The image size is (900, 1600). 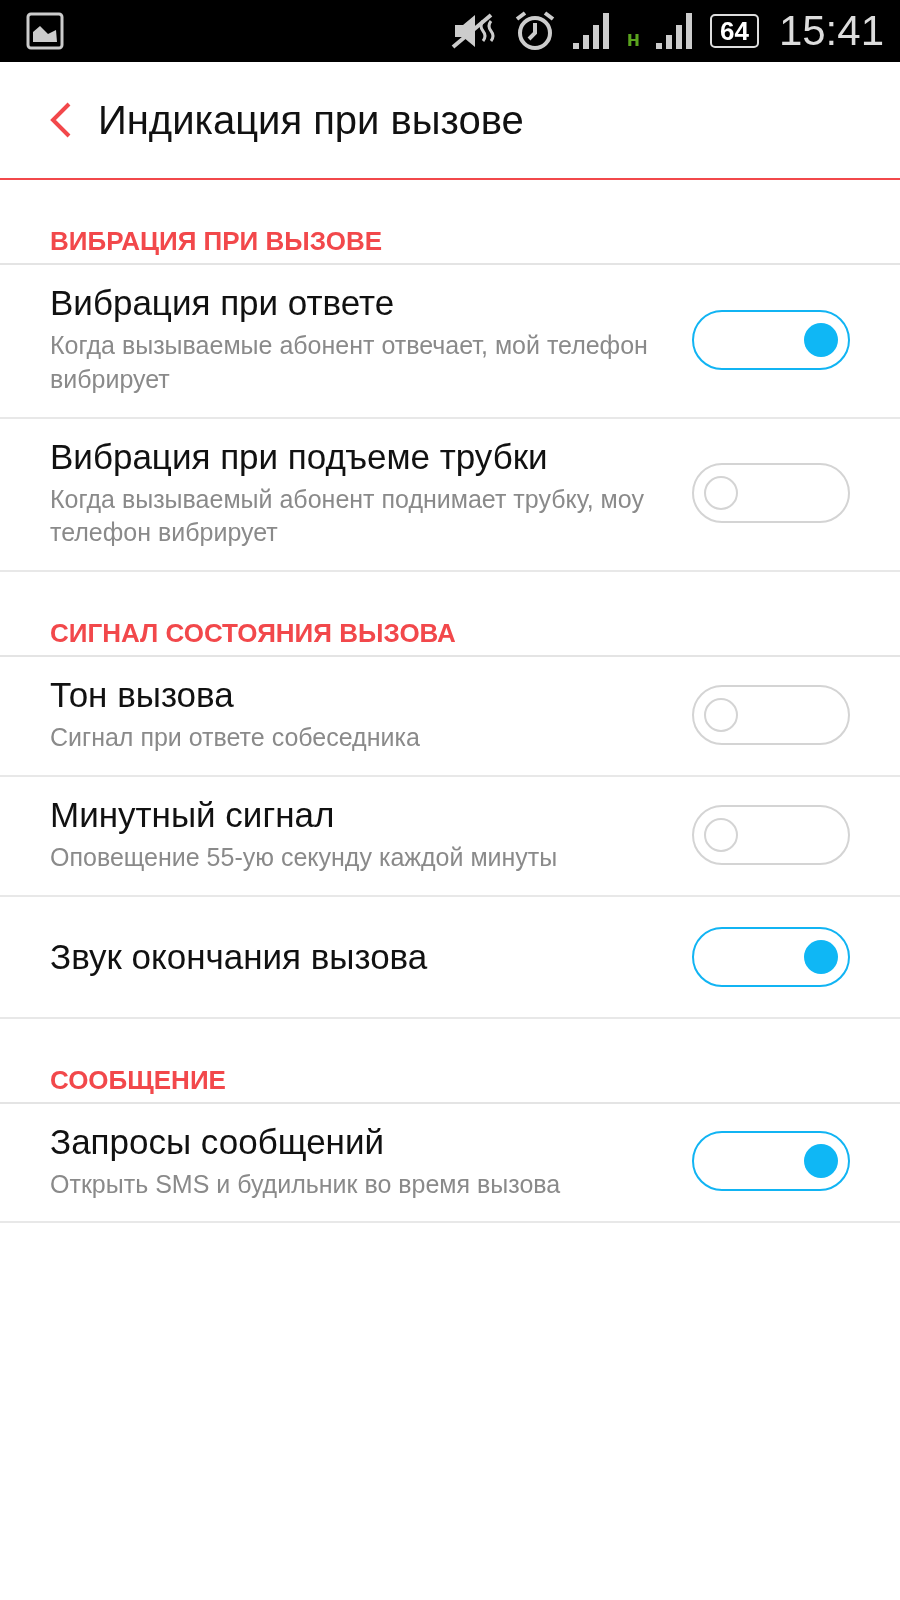 I want to click on setting-title: Вибрация при подъеме трубки, so click(x=299, y=456).